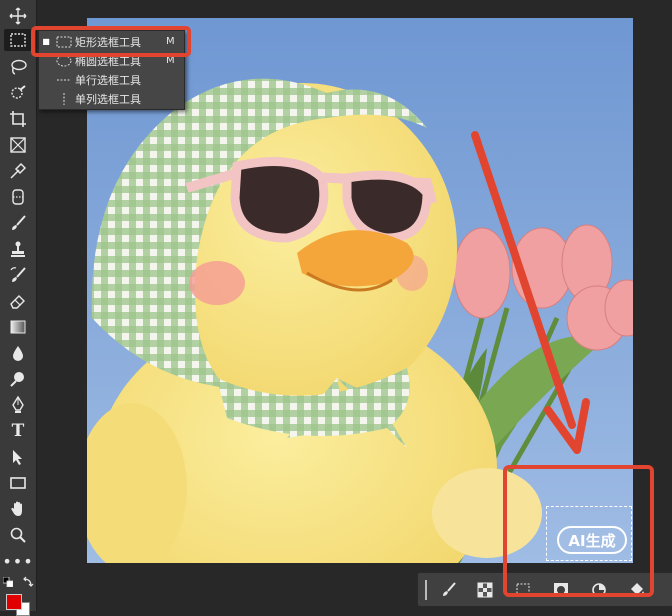  I want to click on brush-tool, so click(18, 223).